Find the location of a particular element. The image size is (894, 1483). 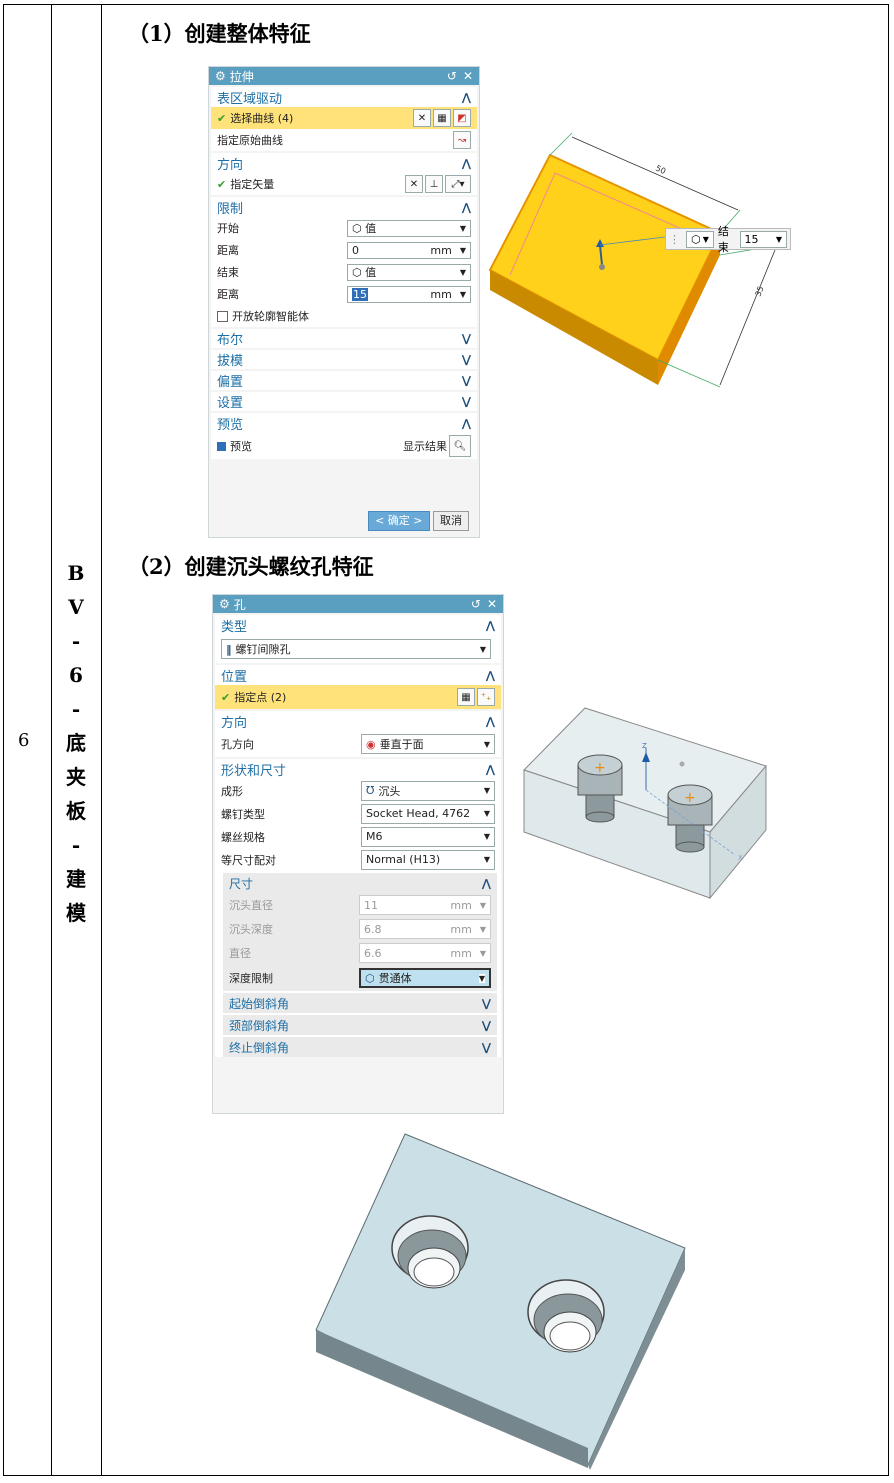

form-select: Ʊ 沉头 ▼ is located at coordinates (428, 790).